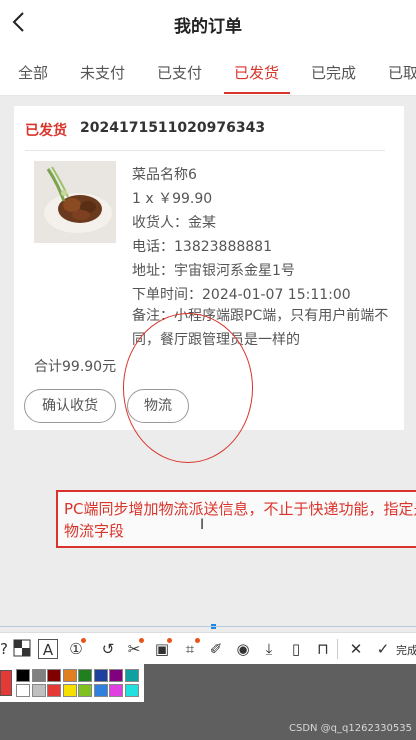  Describe the element at coordinates (208, 702) in the screenshot. I see `palette-area: CSDN @q_q1262330535` at that location.